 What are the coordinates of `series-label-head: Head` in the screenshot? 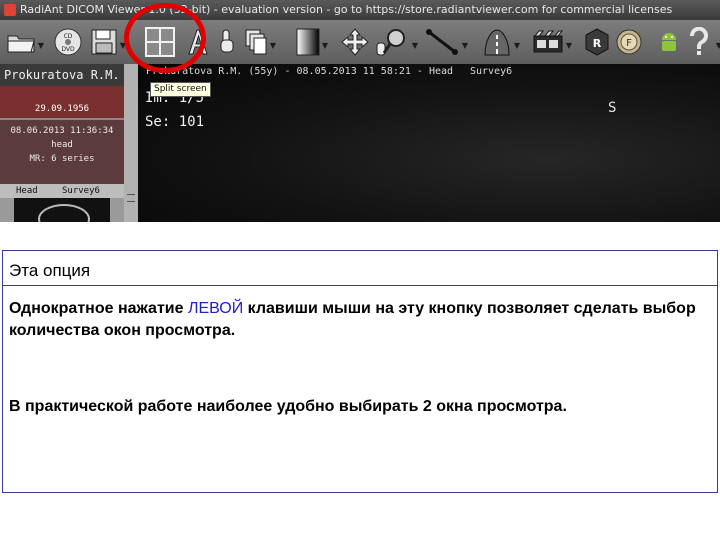 It's located at (27, 191).